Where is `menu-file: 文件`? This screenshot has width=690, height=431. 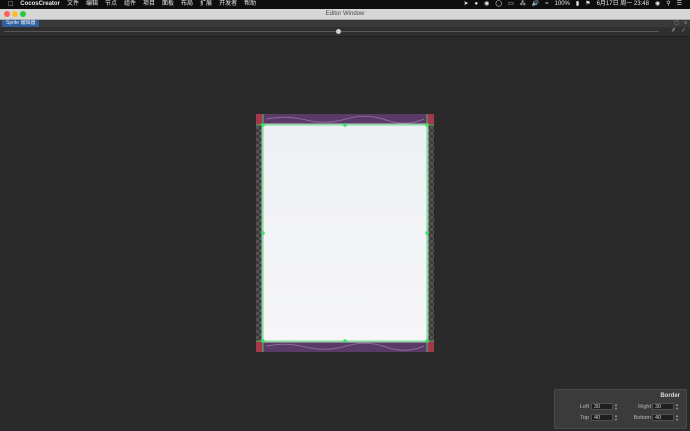
menu-file: 文件 is located at coordinates (73, 4).